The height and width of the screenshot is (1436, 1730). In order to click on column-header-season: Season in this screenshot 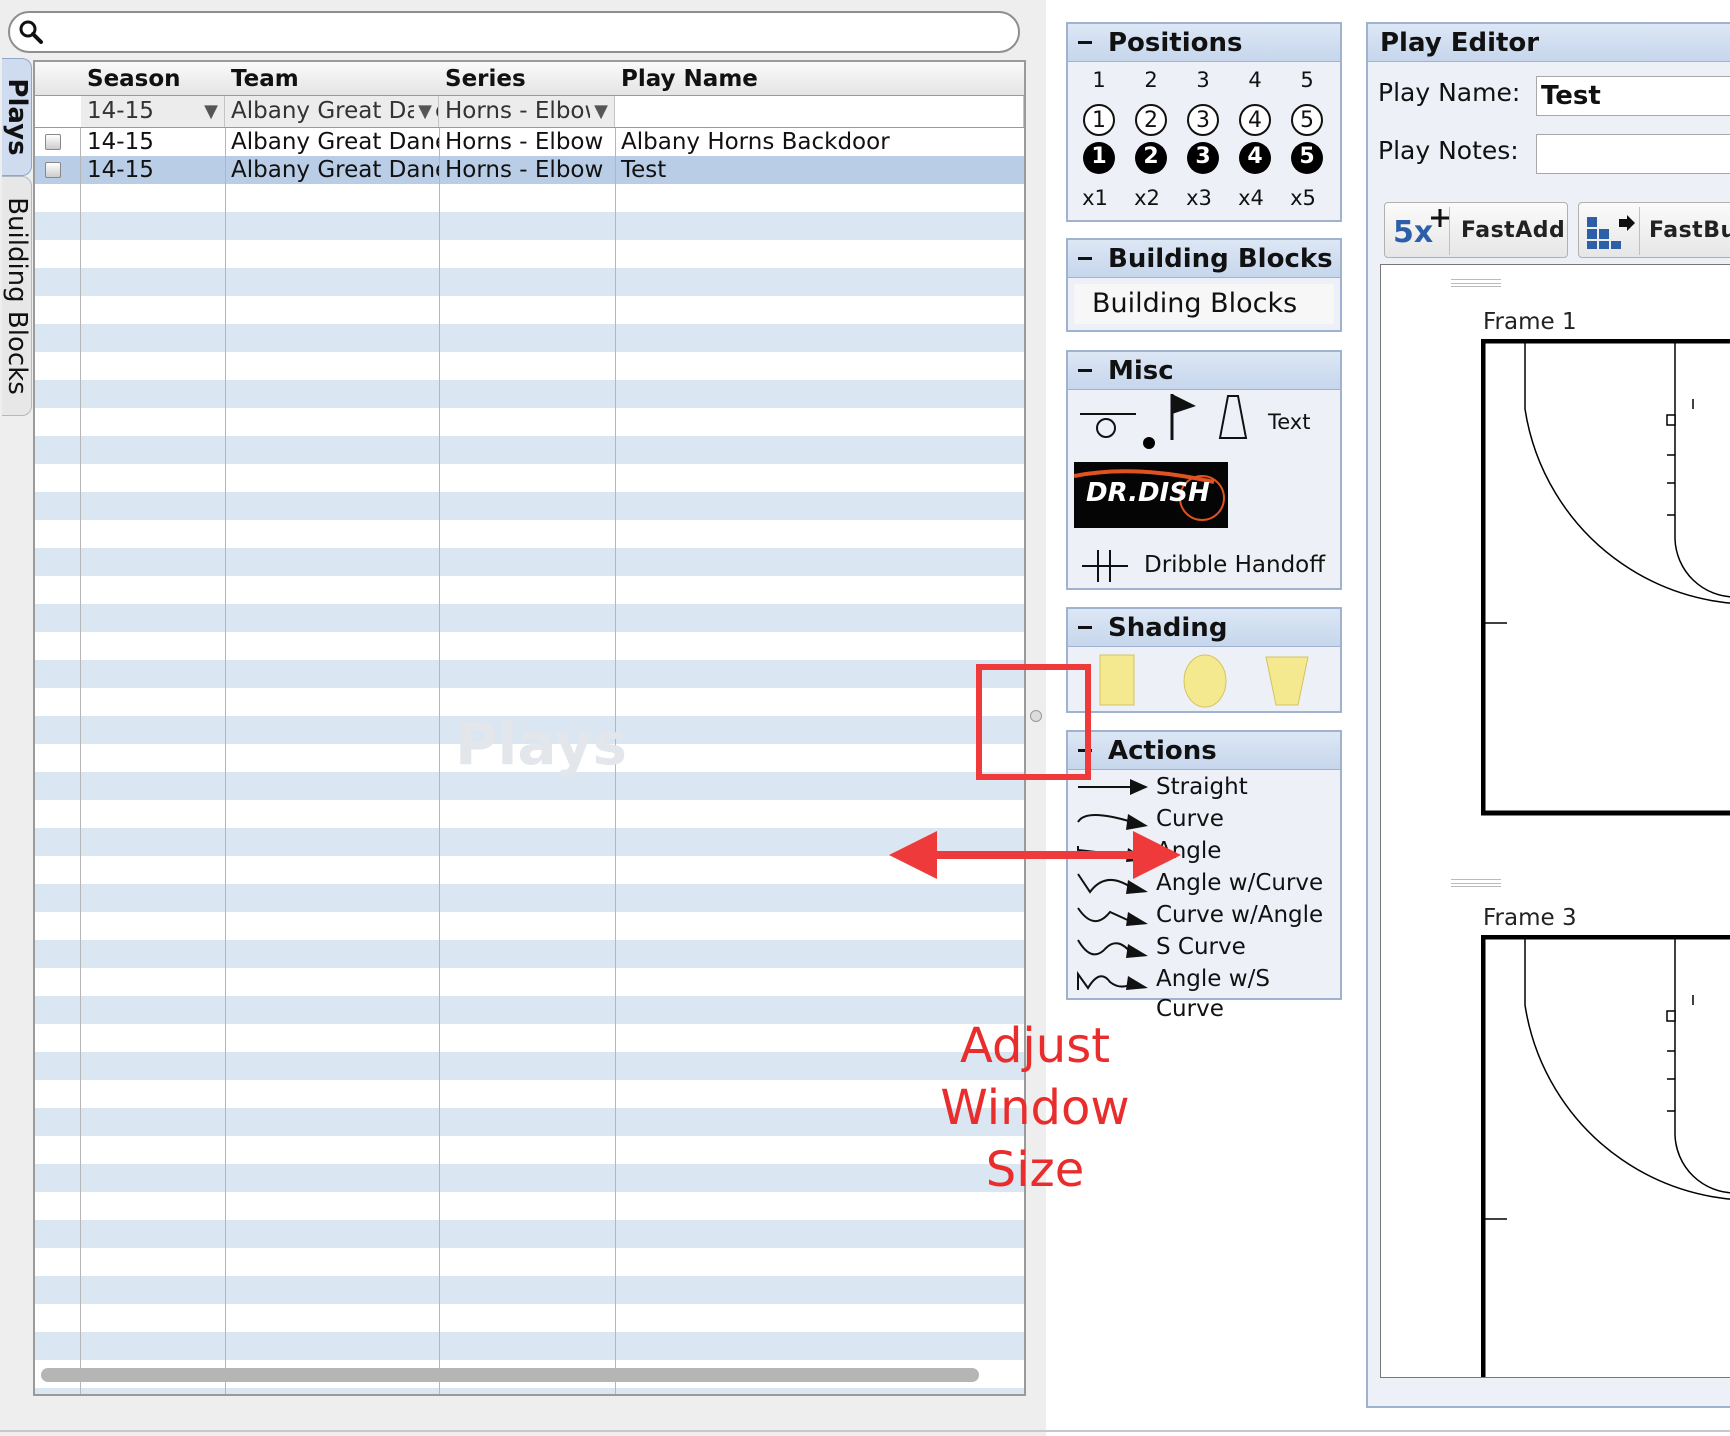, I will do `click(131, 79)`.